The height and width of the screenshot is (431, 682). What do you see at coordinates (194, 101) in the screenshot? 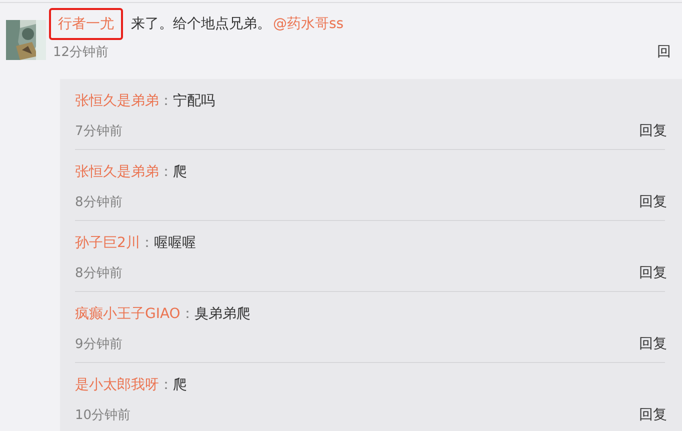
I see `reply-text: 宁配吗` at bounding box center [194, 101].